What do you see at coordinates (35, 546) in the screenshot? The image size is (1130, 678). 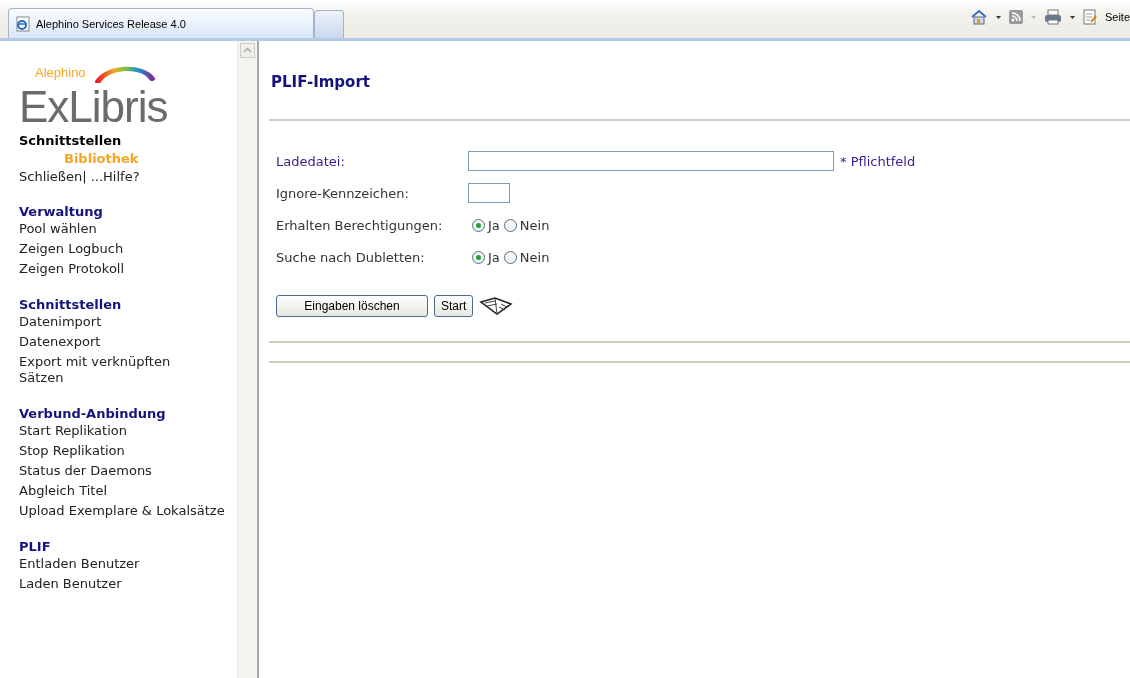 I see `menu-section-title: PLIF` at bounding box center [35, 546].